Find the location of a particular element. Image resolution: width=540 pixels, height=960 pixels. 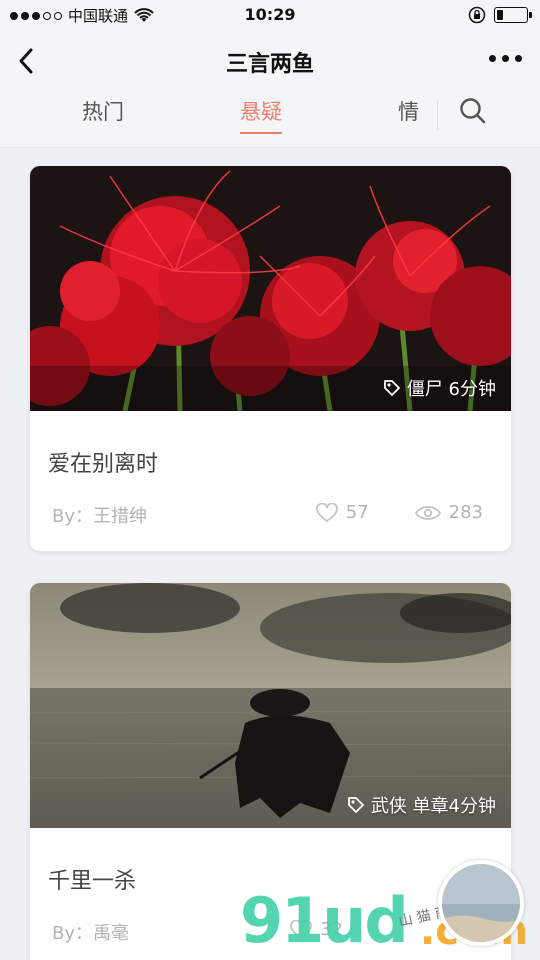

battery-icon is located at coordinates (513, 15).